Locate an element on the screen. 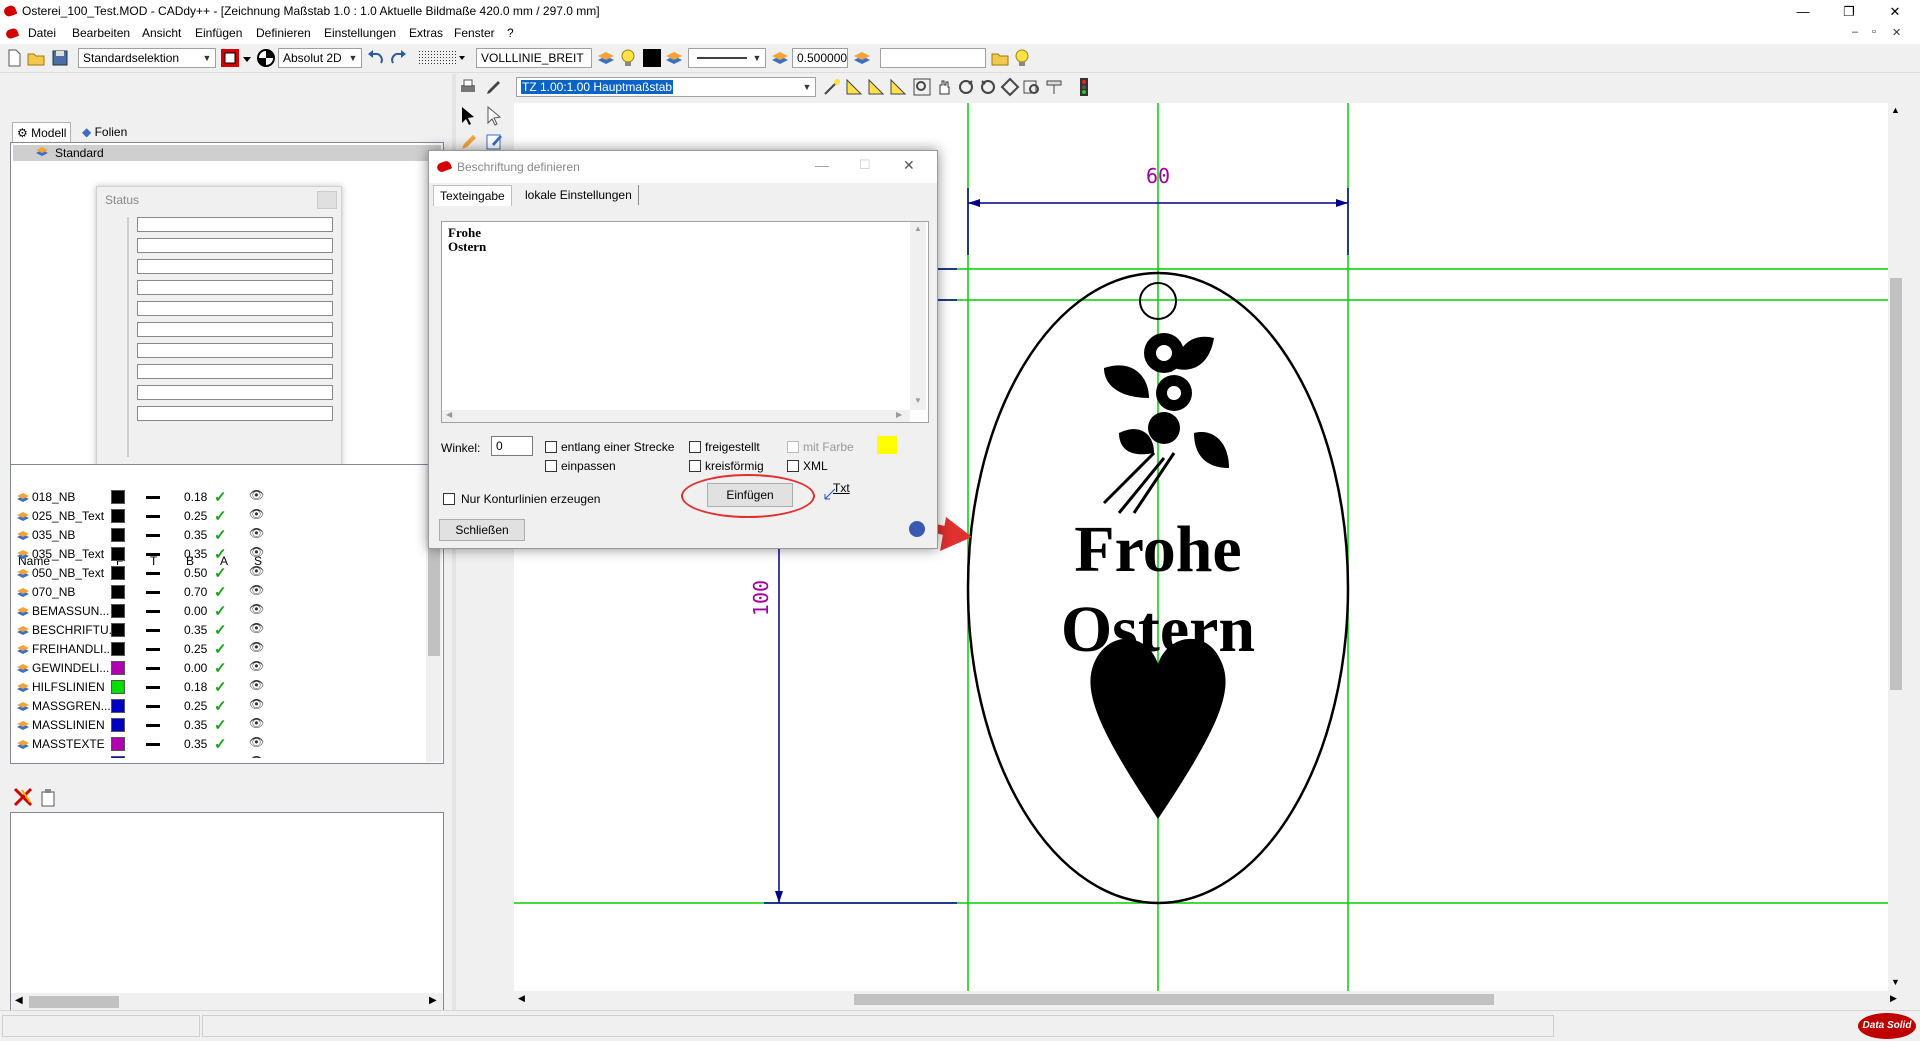 This screenshot has height=1041, width=1920. edit-blue-icon is located at coordinates (494, 141).